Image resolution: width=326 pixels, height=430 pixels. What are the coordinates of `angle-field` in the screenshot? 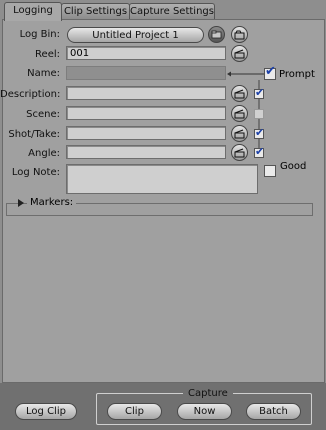 It's located at (146, 152).